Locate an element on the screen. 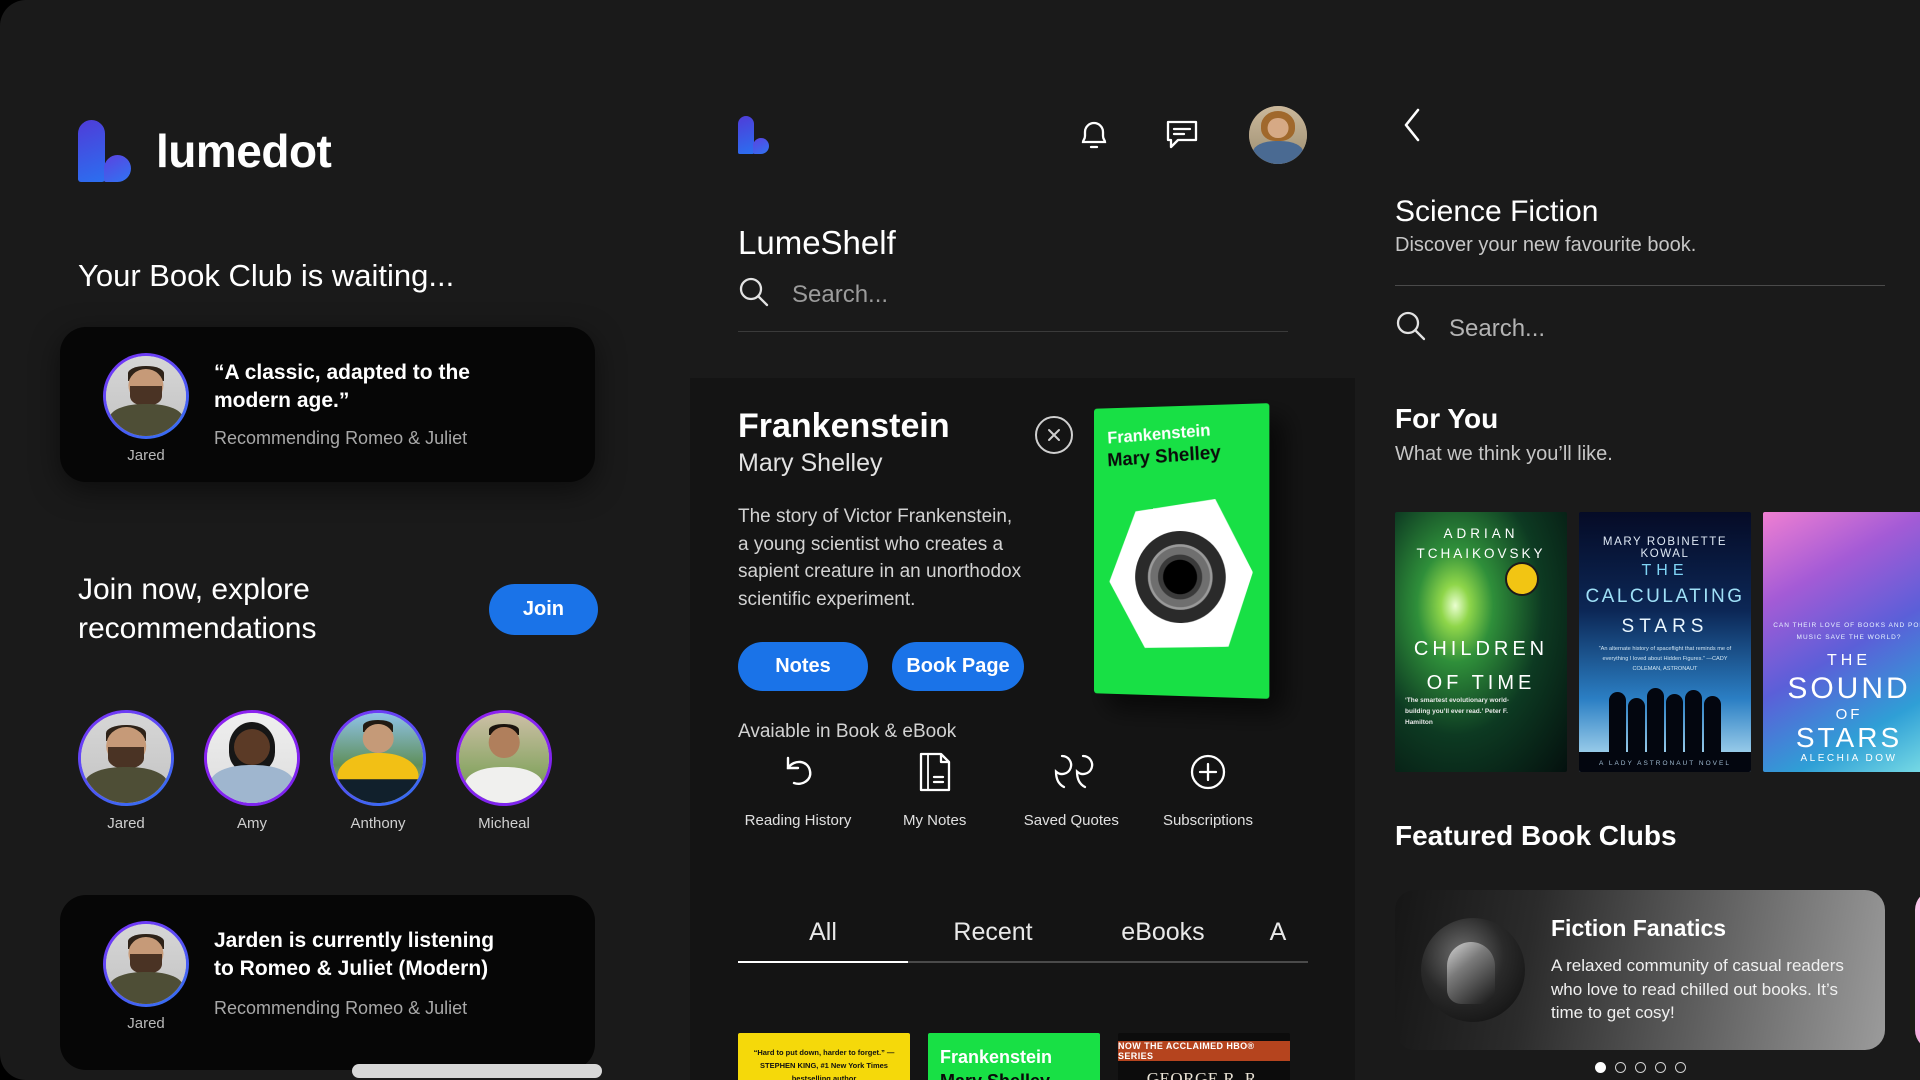 Image resolution: width=1920 pixels, height=1080 pixels. back-chevron-icon is located at coordinates (1413, 125).